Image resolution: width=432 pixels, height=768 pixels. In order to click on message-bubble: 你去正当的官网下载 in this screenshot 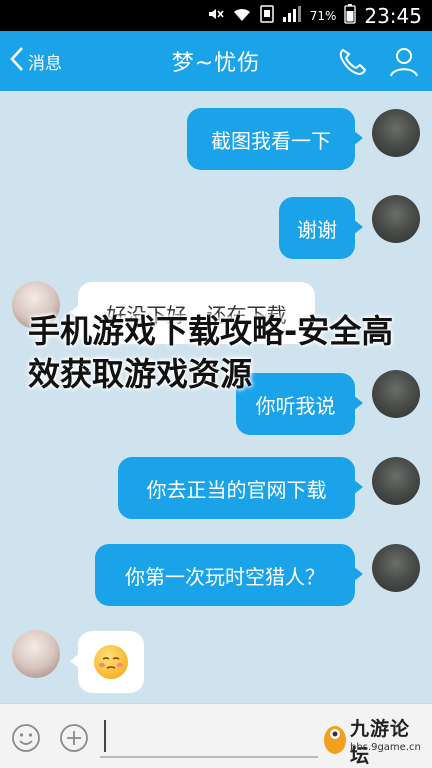, I will do `click(240, 488)`.